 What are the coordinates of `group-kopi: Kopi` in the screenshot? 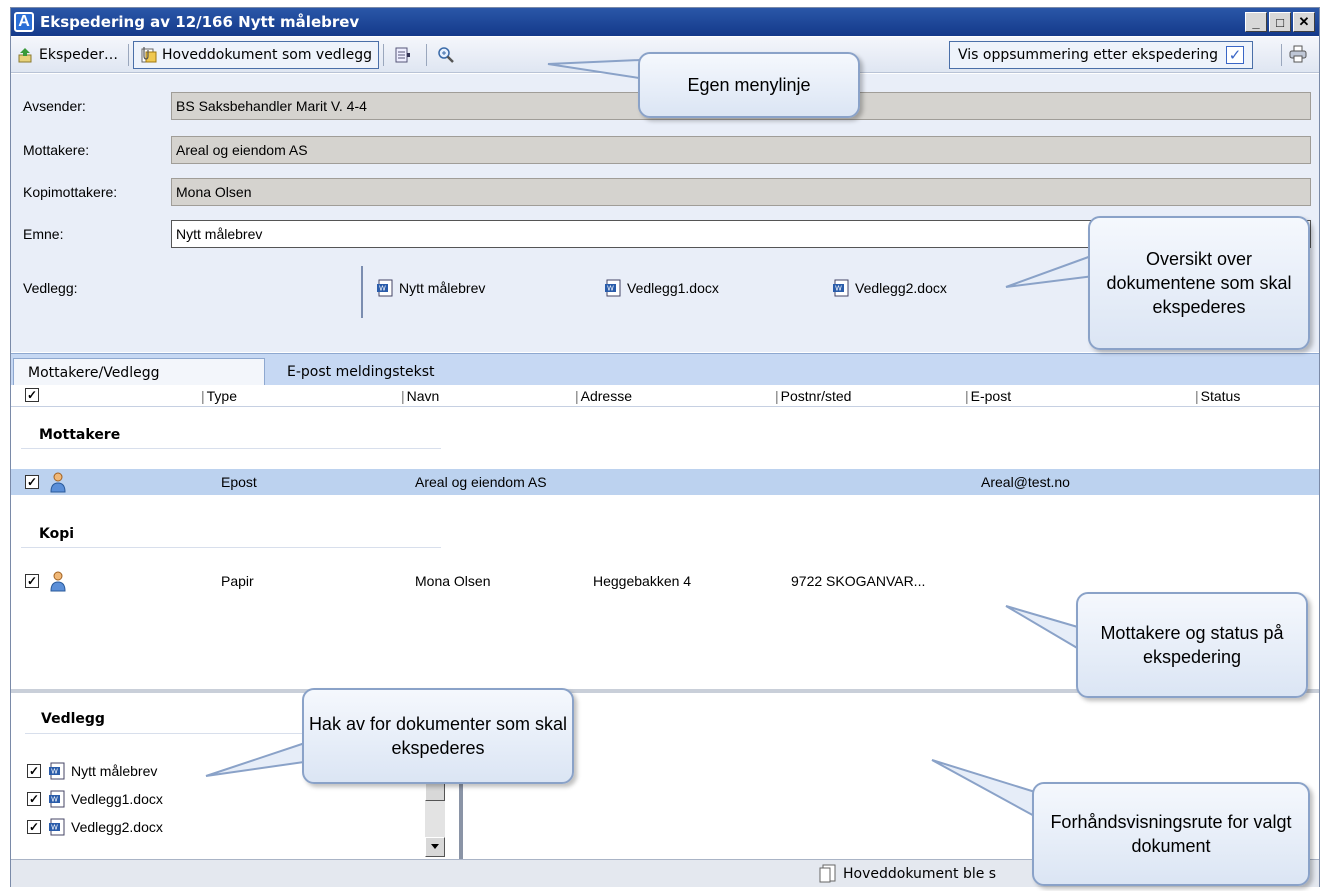 It's located at (57, 534).